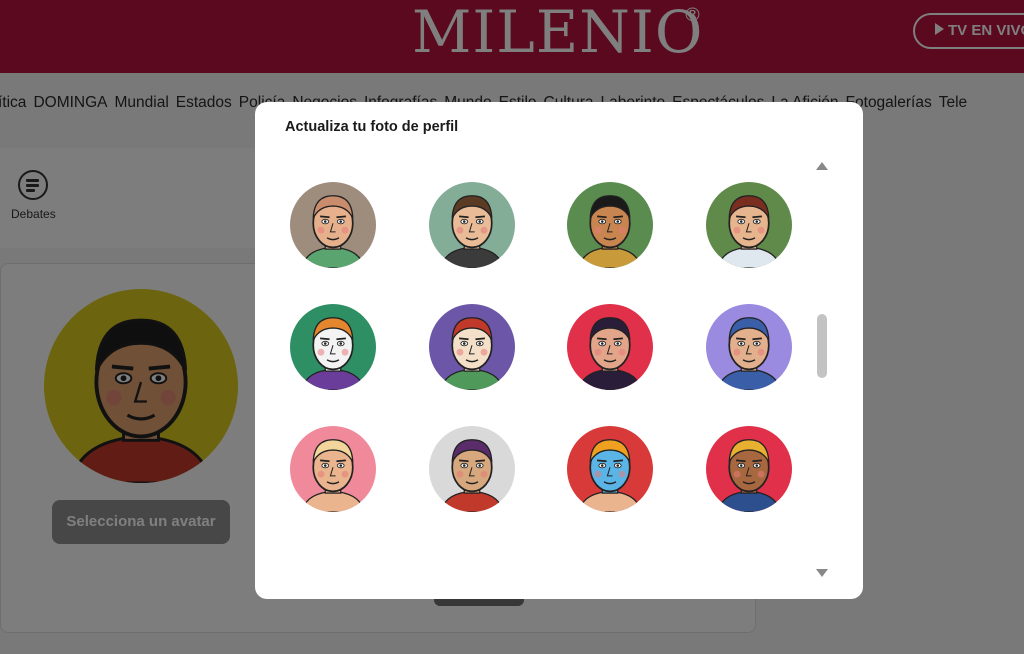 The width and height of the screenshot is (1024, 654). I want to click on modal-title: Actualiza tu foto de perfil, so click(372, 127).